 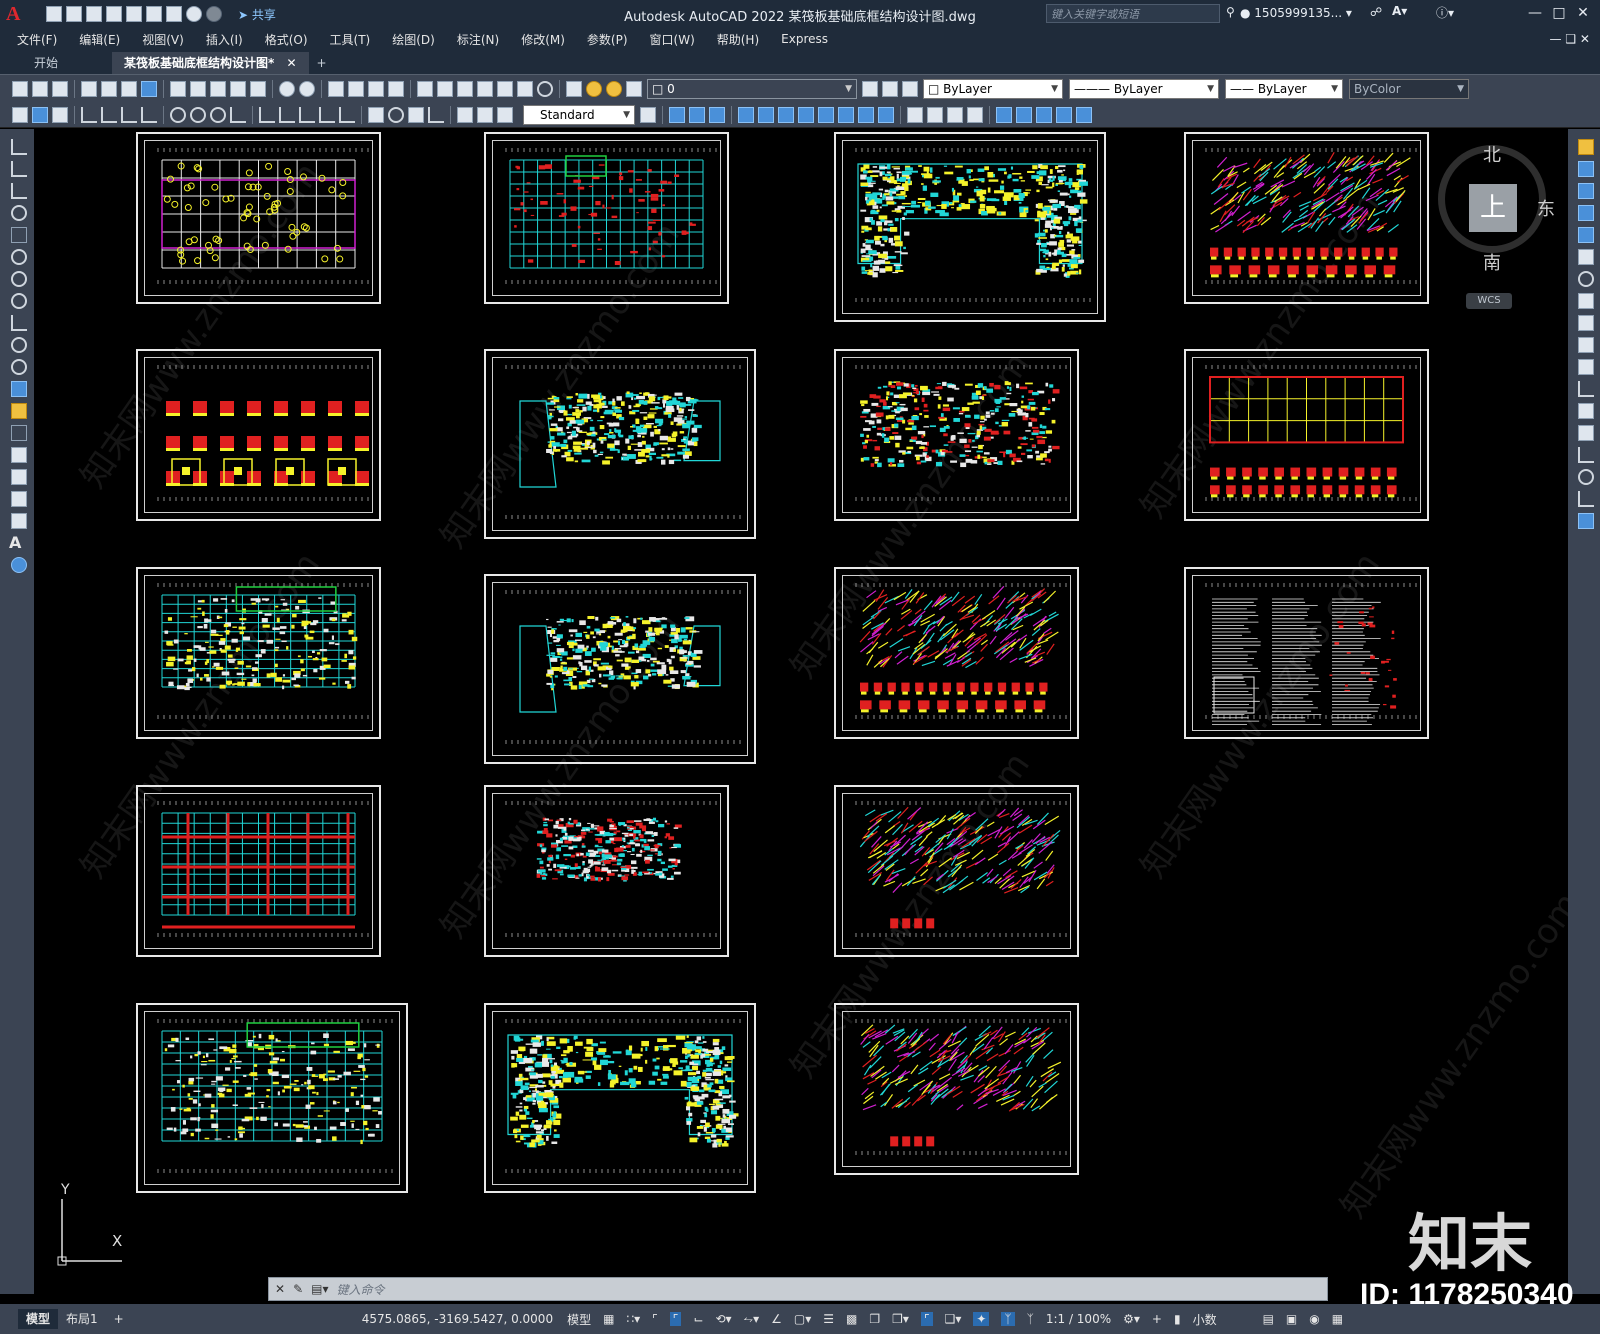 I want to click on markup-icon, so click(x=505, y=88).